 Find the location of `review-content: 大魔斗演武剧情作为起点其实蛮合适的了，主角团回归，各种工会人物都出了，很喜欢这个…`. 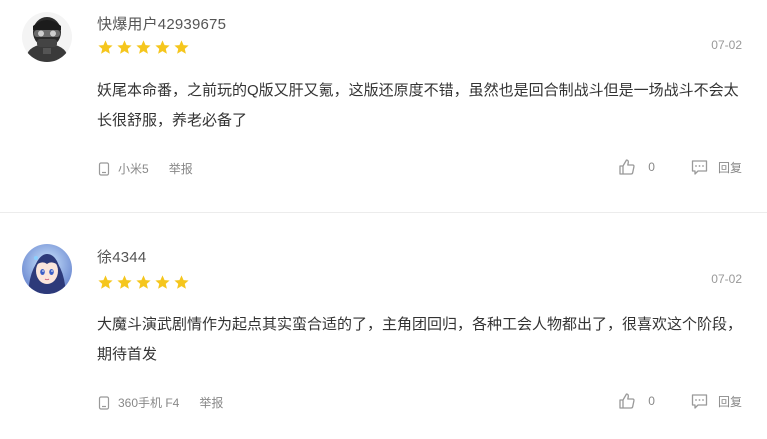

review-content: 大魔斗演武剧情作为起点其实蛮合适的了，主角团回归，各种工会人物都出了，很喜欢这个… is located at coordinates (420, 339).